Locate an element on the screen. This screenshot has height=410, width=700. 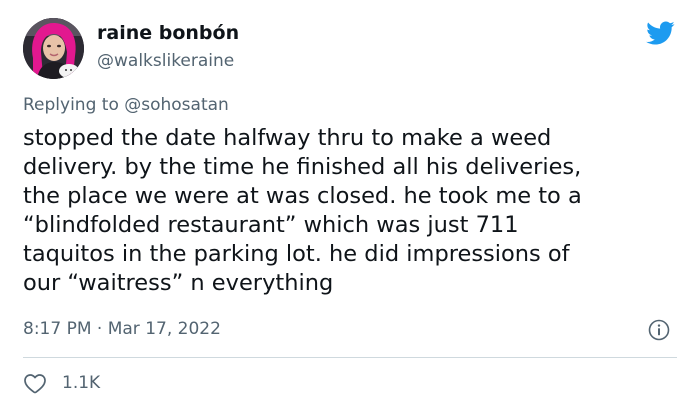
avatar is located at coordinates (53, 48).